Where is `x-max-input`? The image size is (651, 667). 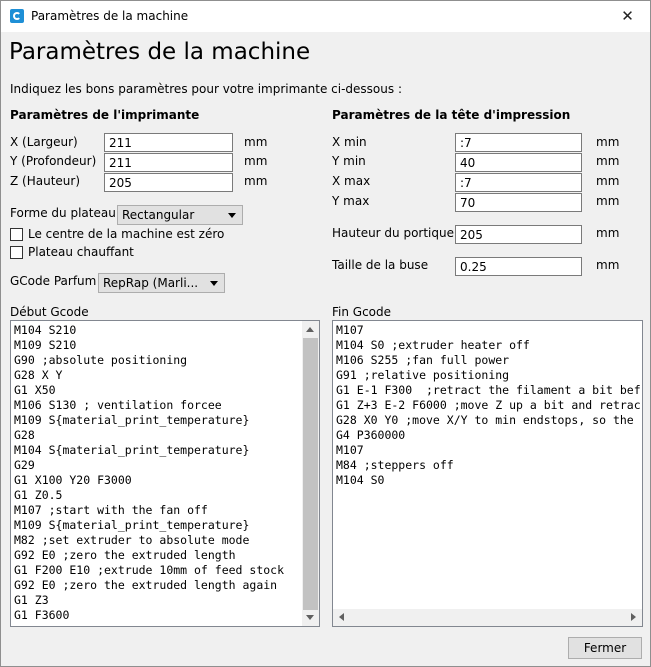 x-max-input is located at coordinates (518, 182).